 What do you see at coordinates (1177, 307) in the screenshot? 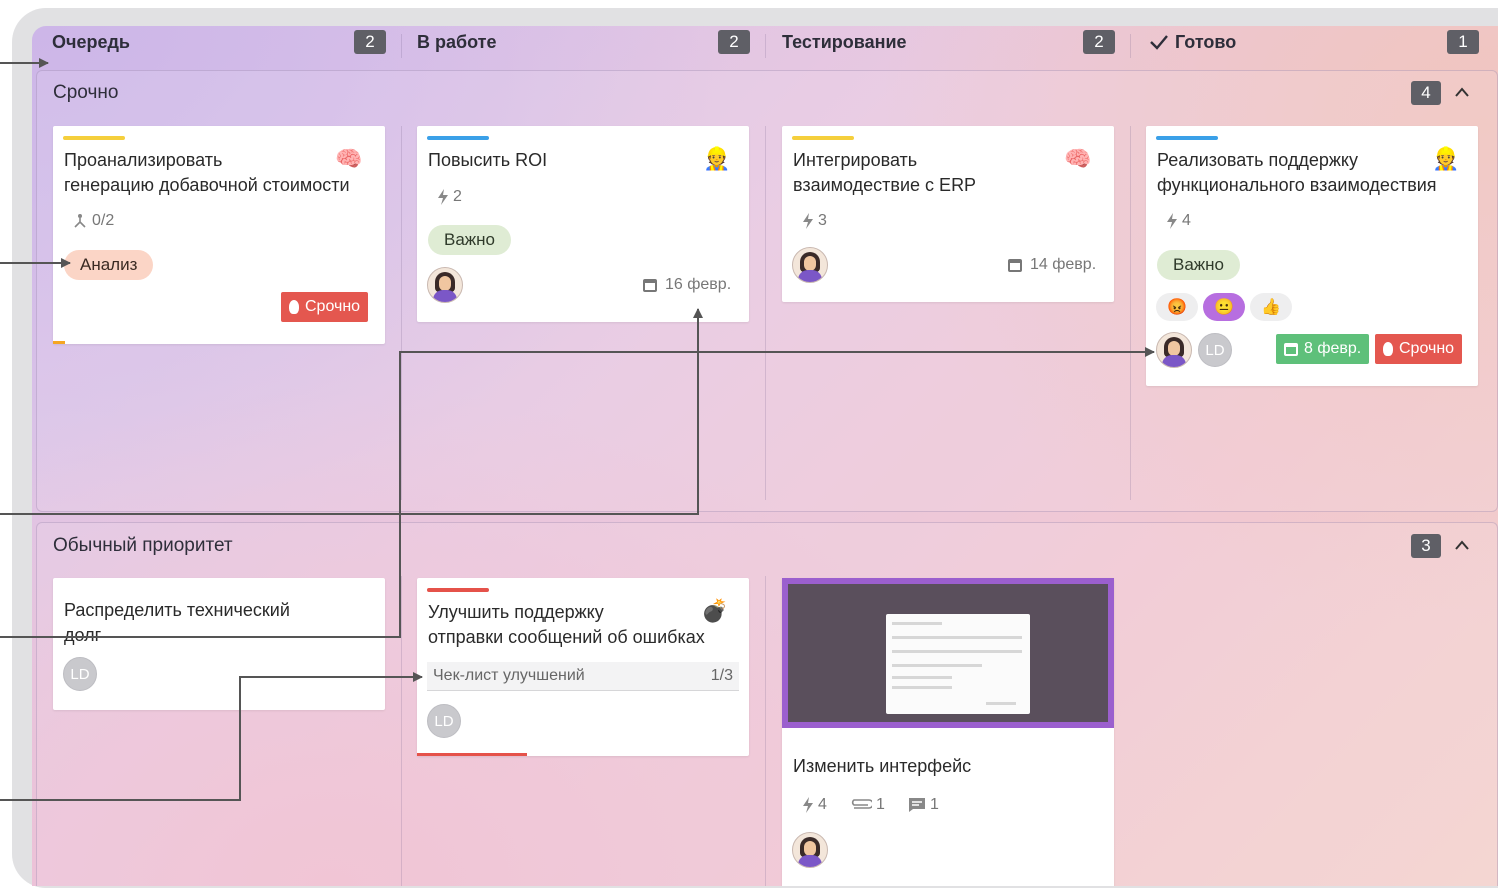
I see `reaction-angry: 😡` at bounding box center [1177, 307].